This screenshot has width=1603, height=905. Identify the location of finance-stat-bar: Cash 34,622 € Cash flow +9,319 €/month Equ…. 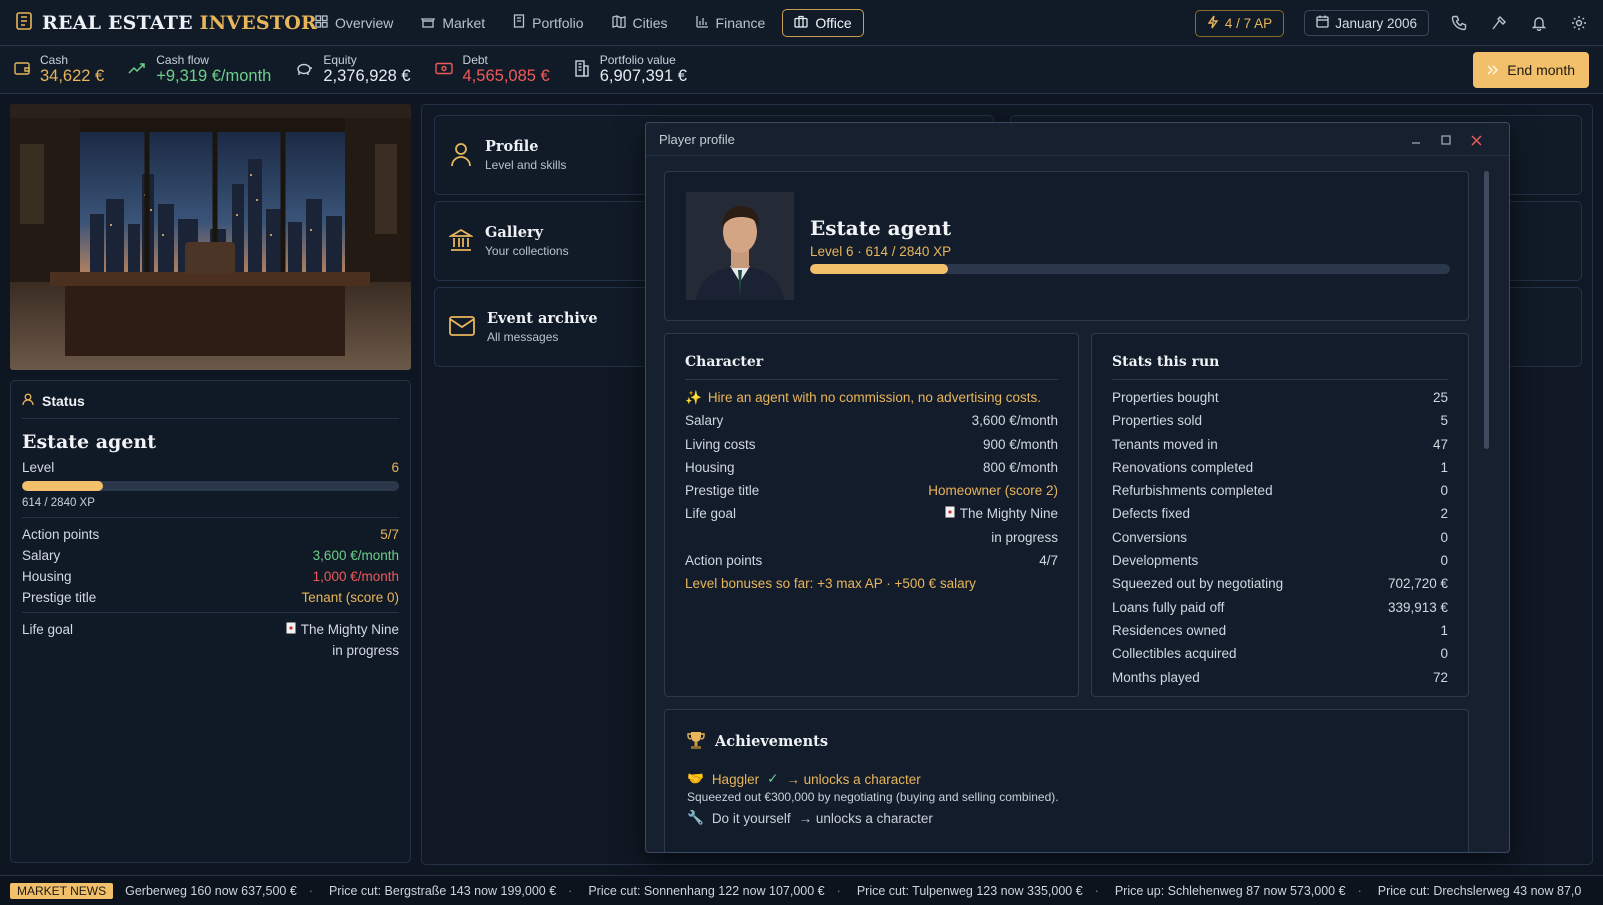
(801, 70).